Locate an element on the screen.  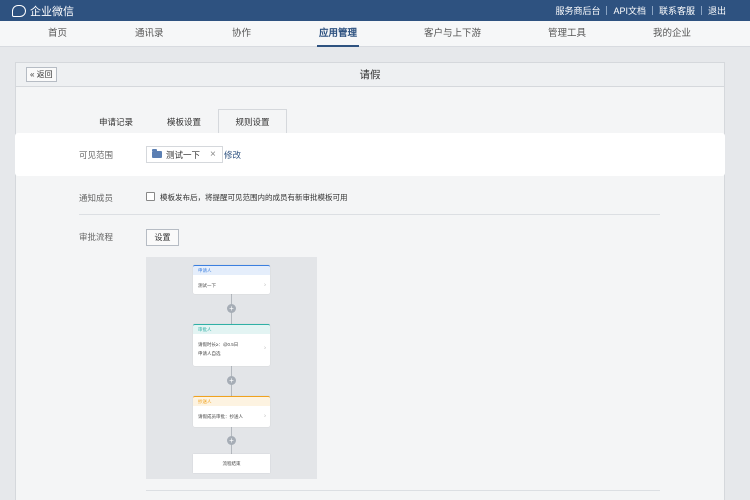
app-name: 企业微信 is located at coordinates (52, 11).